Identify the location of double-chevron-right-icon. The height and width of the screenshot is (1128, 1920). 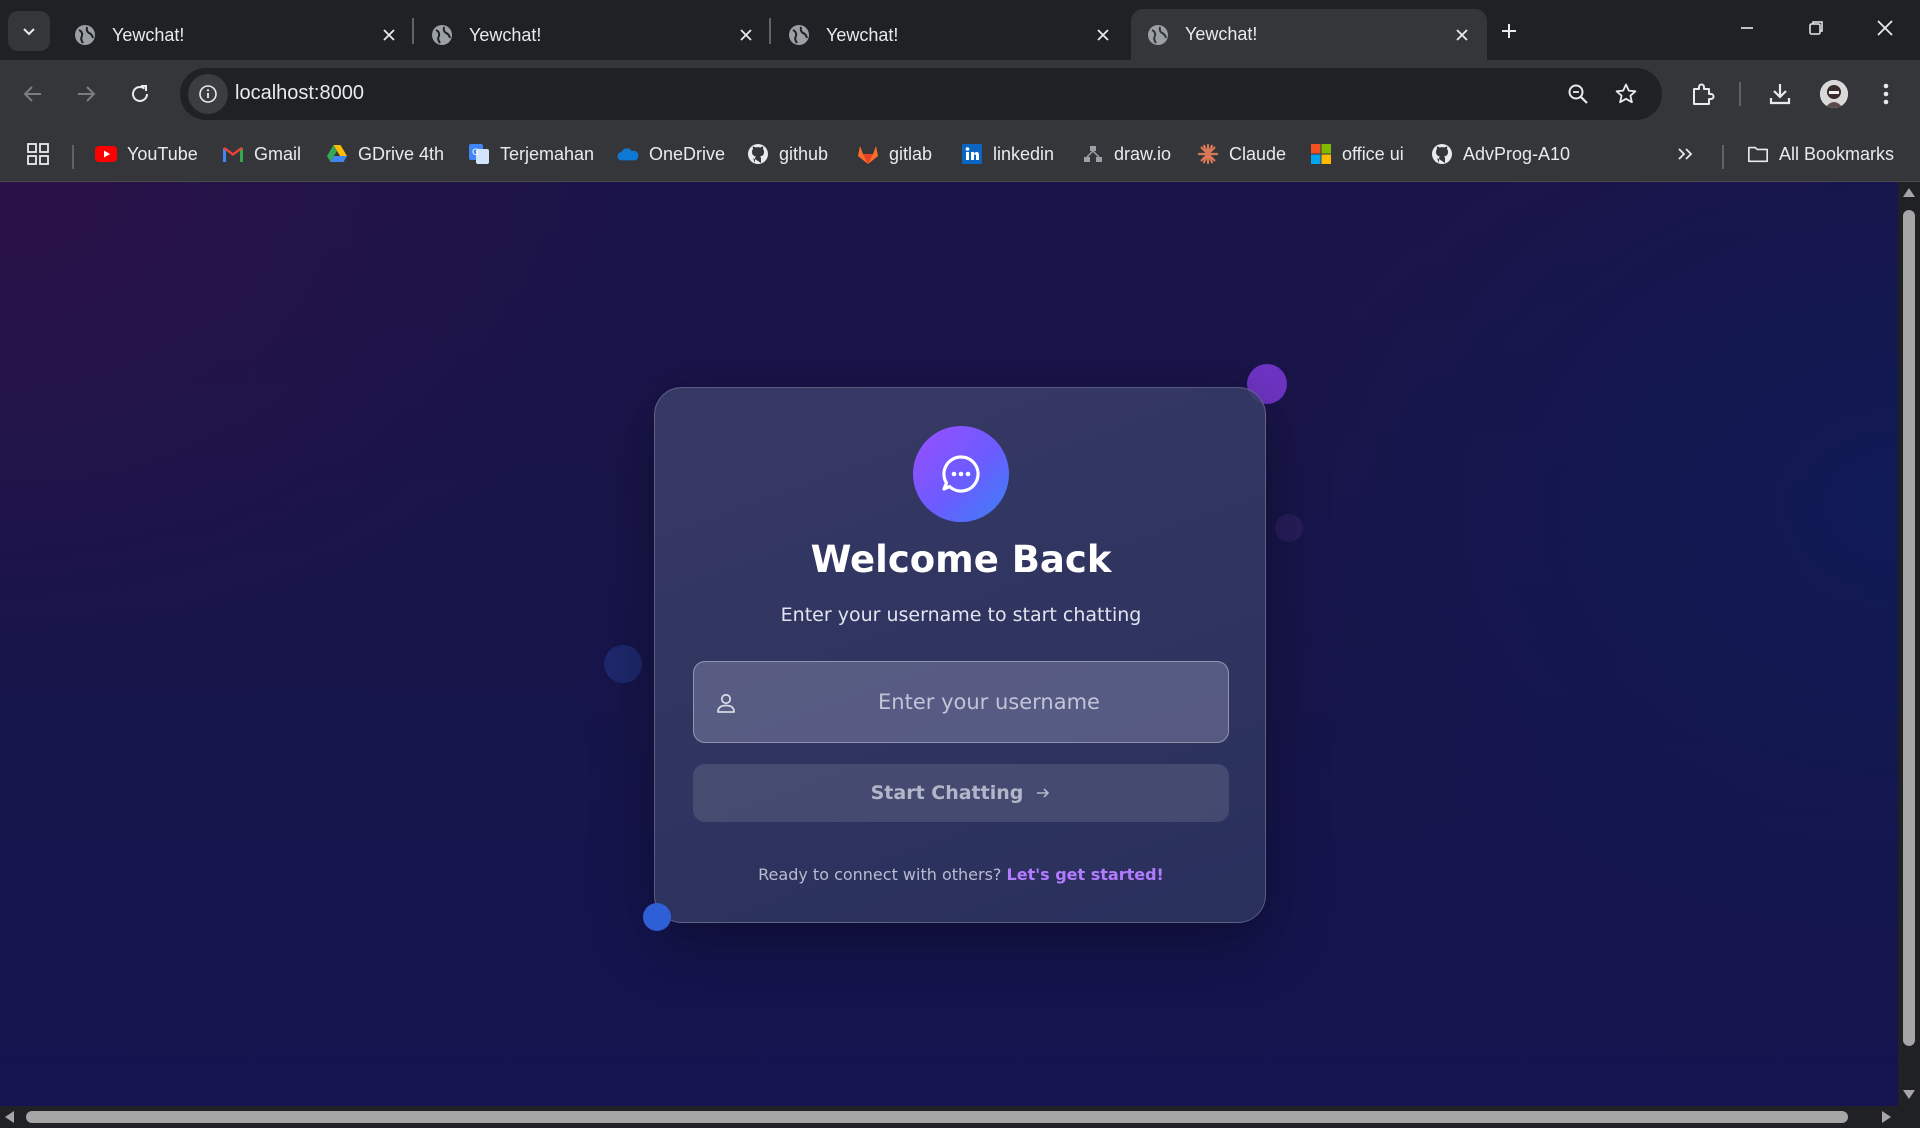
(1685, 154).